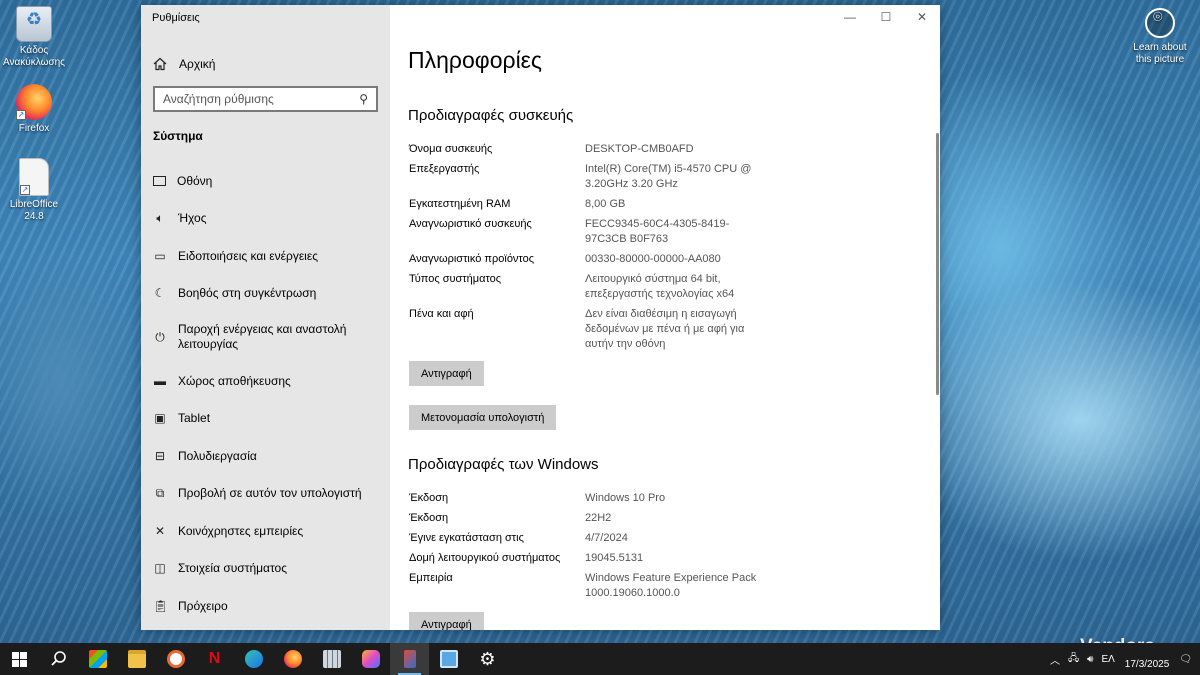  What do you see at coordinates (34, 190) in the screenshot?
I see `desktop-icon-libreoffice: ↗ LibreOffice 24.8` at bounding box center [34, 190].